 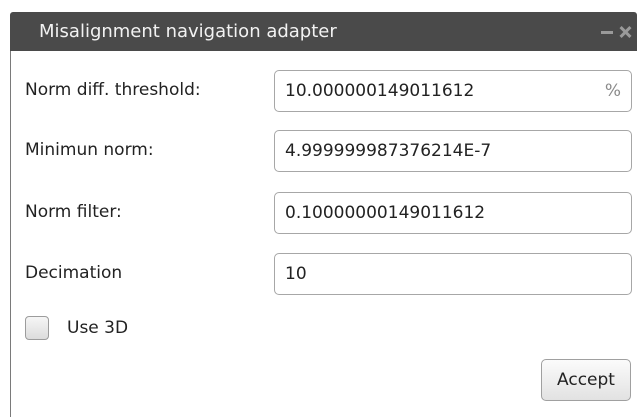 What do you see at coordinates (625, 32) in the screenshot?
I see `close-icon` at bounding box center [625, 32].